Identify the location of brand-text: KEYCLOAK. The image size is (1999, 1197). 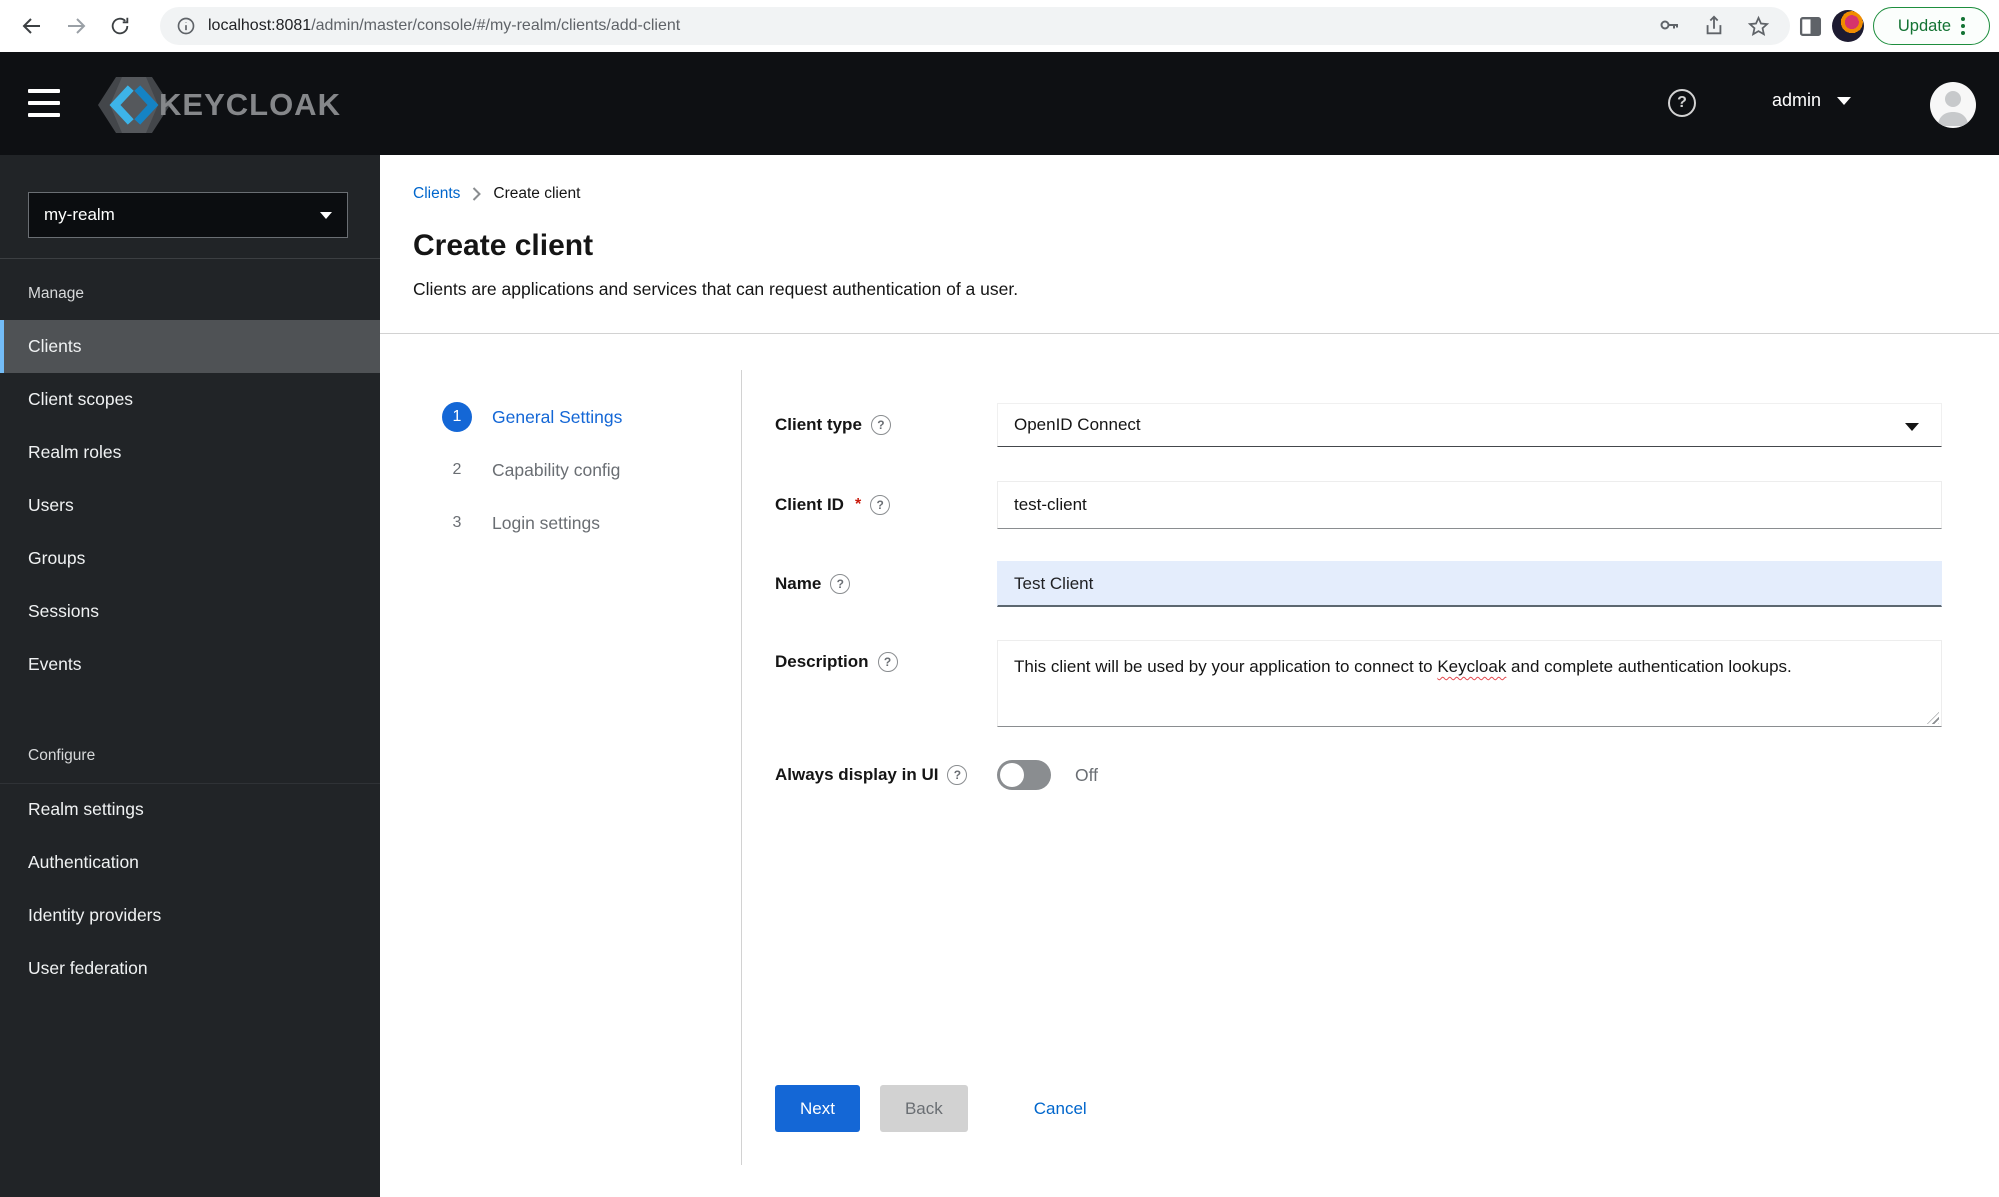
(250, 104).